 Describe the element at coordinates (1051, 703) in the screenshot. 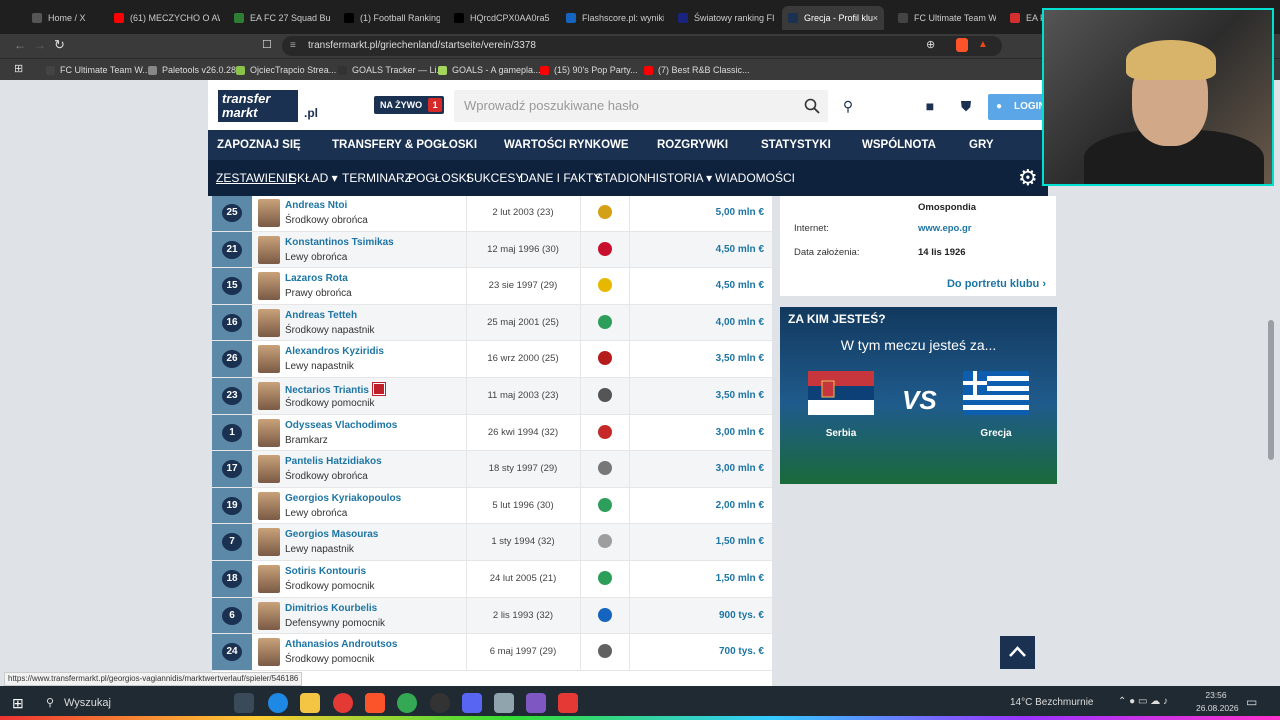

I see `weather-widget: 14°C Bezchmurnie` at that location.